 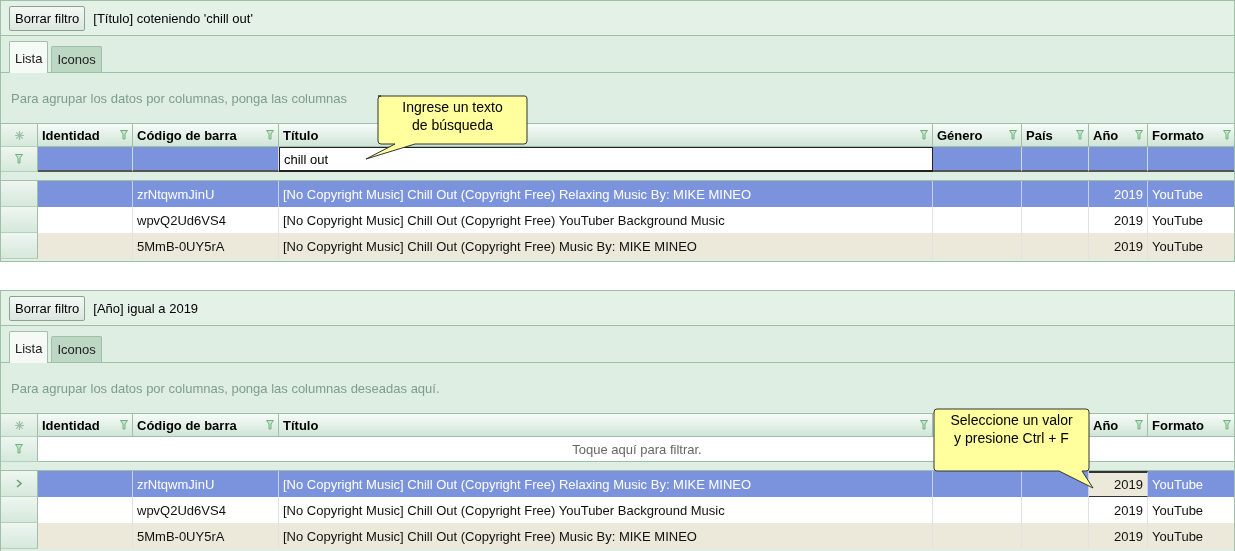 What do you see at coordinates (445, 128) in the screenshot?
I see `hint-tooltip: Ingrese un texto de búsqueda` at bounding box center [445, 128].